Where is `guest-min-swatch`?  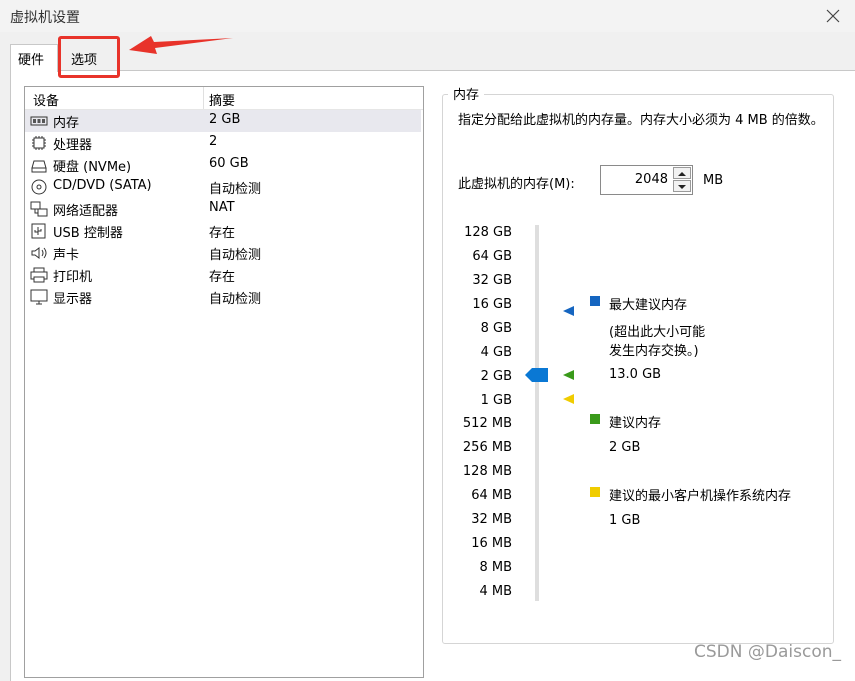 guest-min-swatch is located at coordinates (595, 492).